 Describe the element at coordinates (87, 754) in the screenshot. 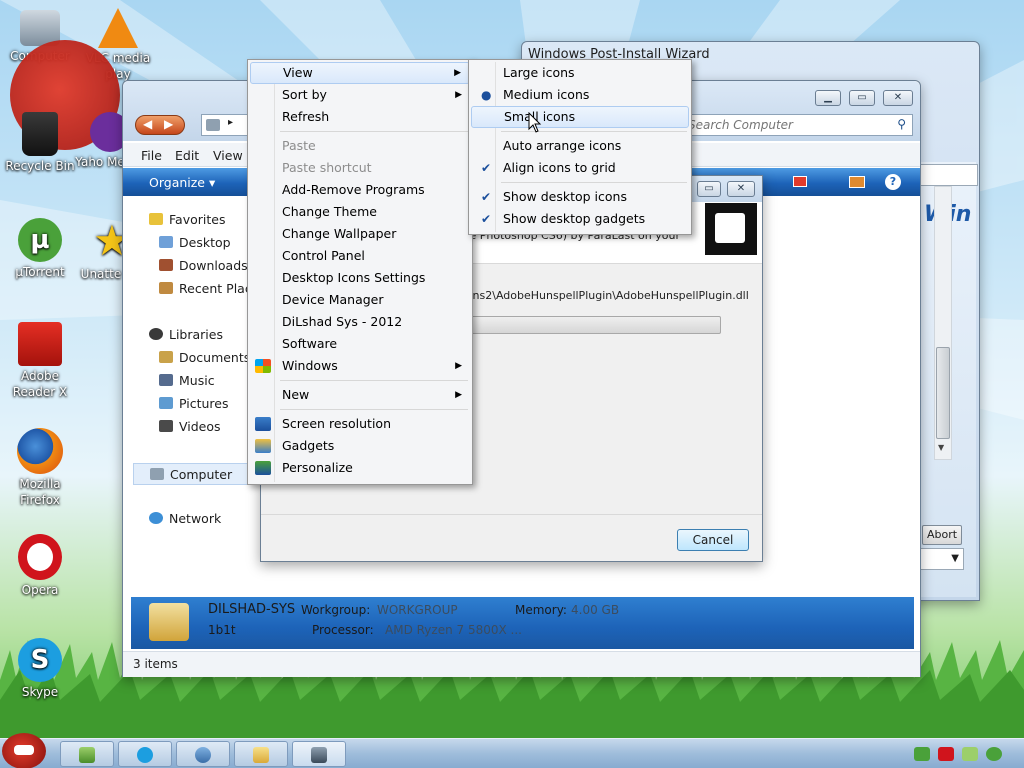

I see `taskbar-button-explorer` at that location.